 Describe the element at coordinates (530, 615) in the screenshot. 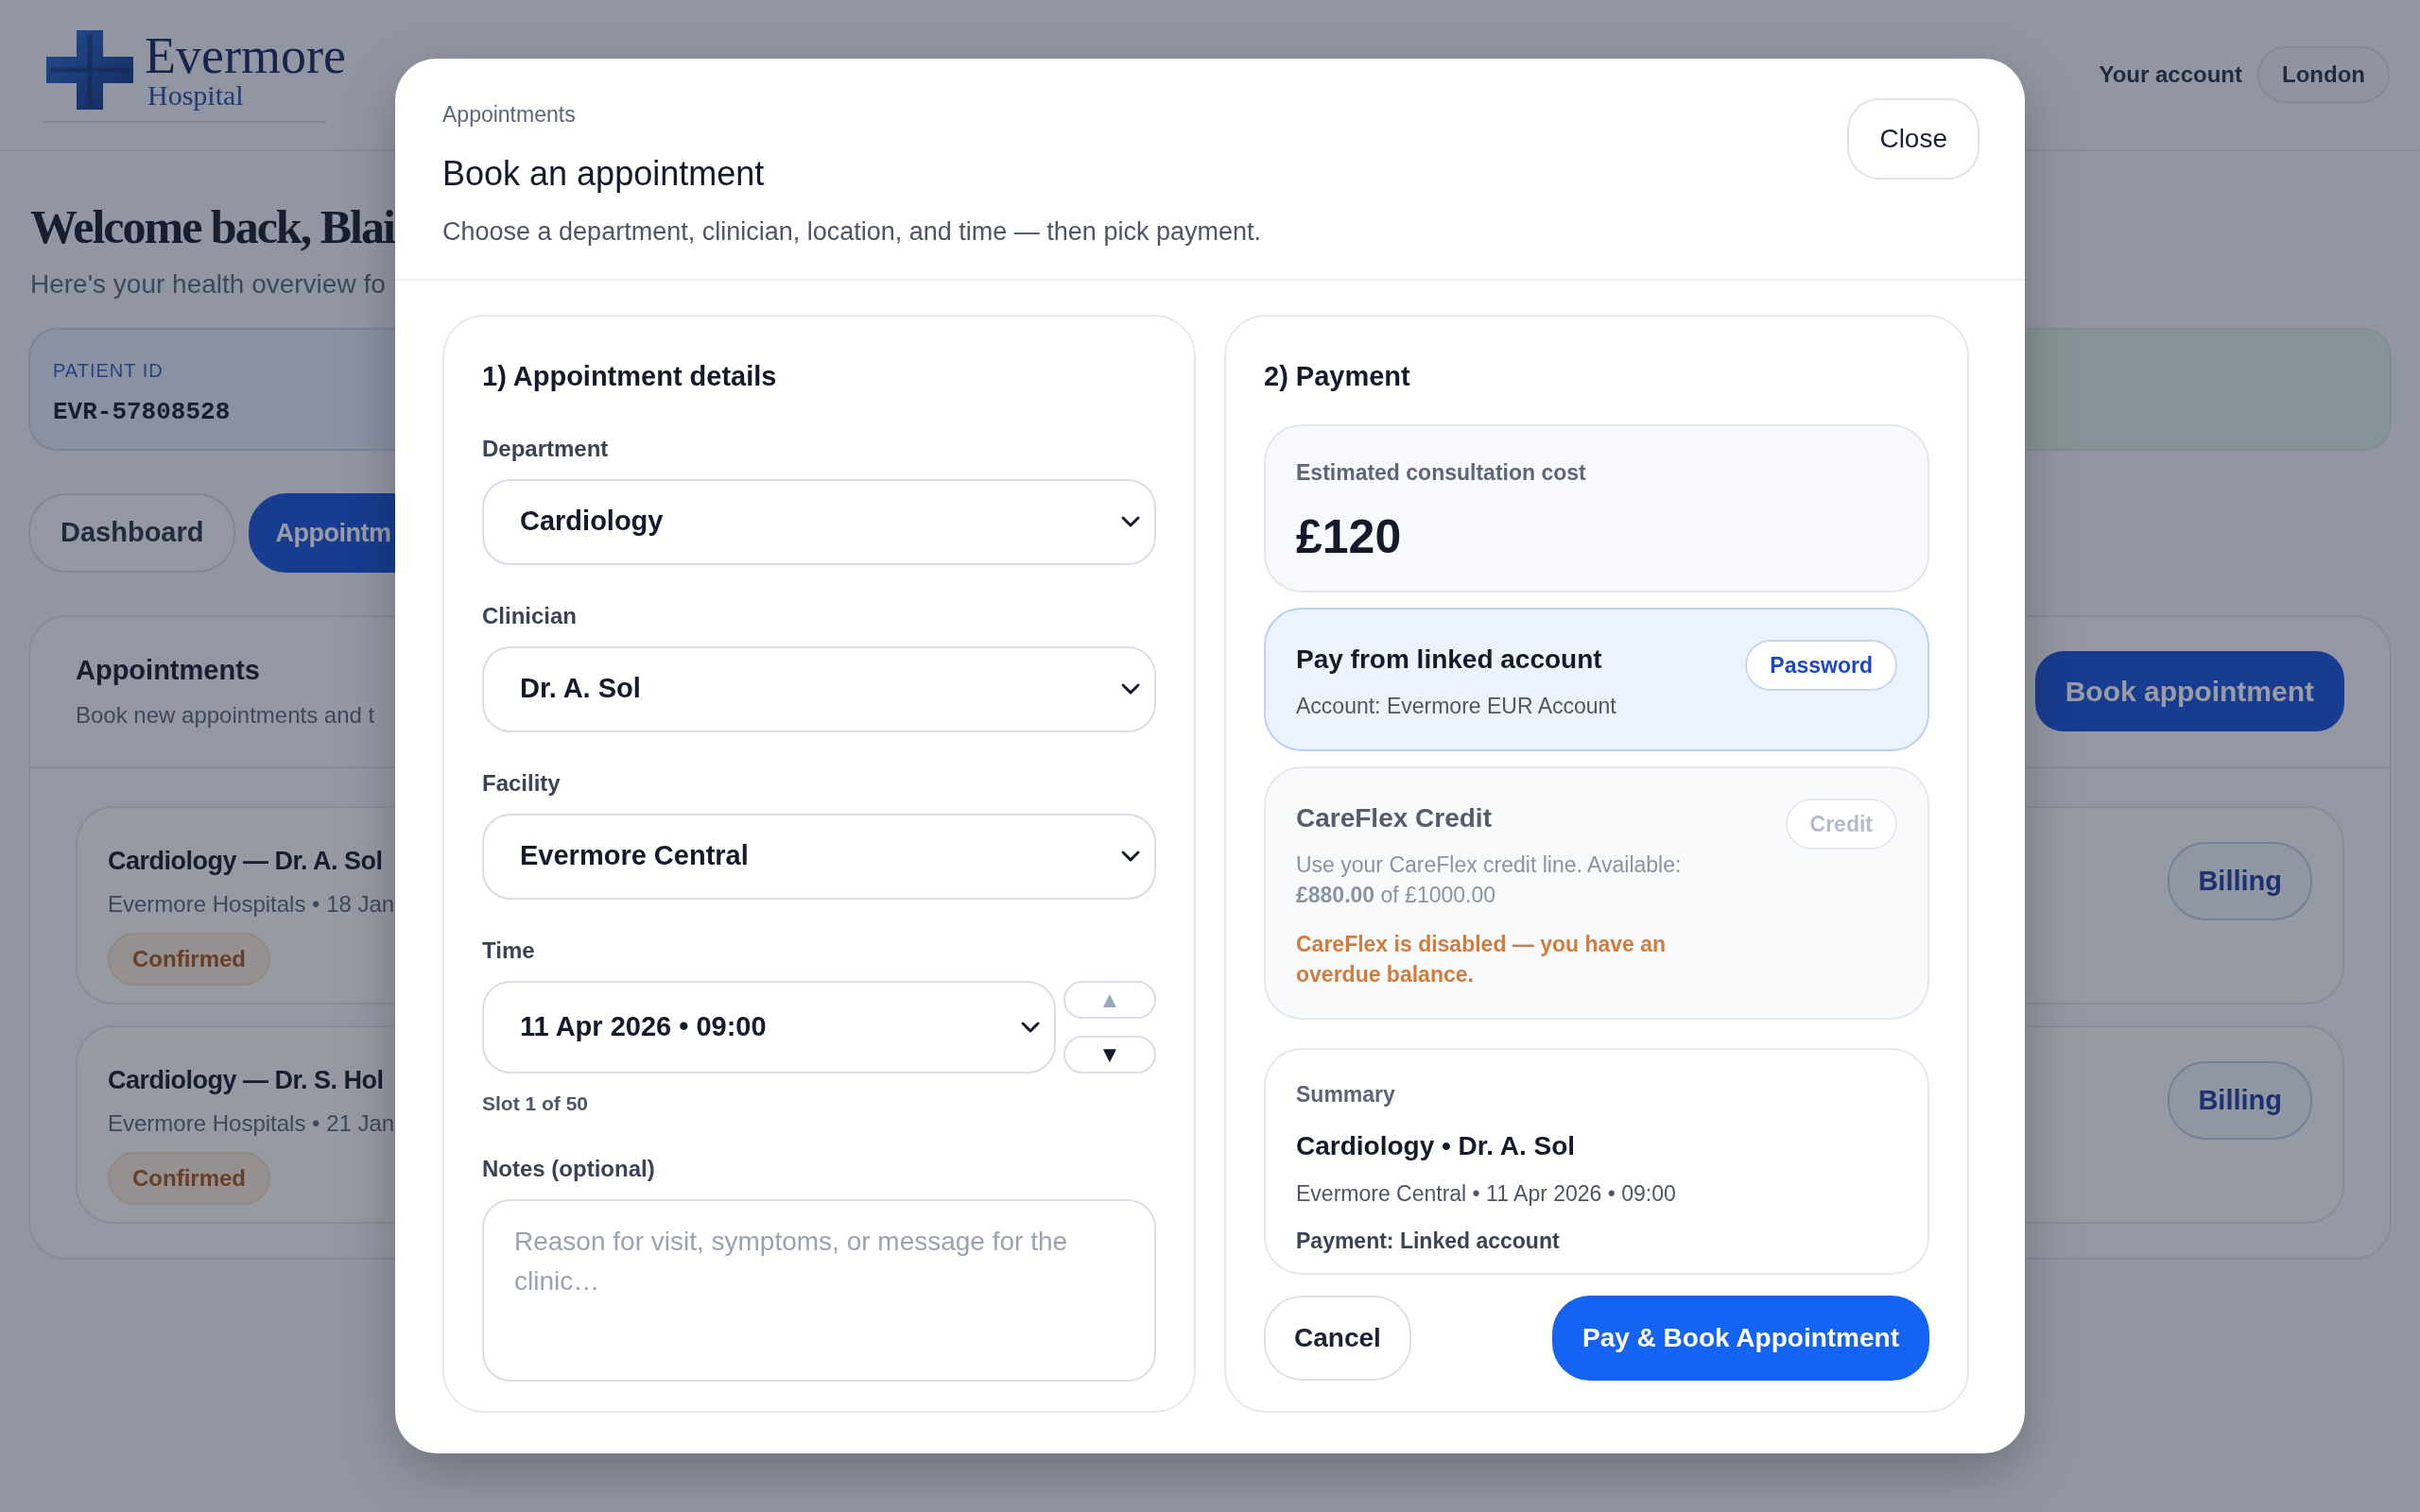

I see `field-label: Clinician` at that location.